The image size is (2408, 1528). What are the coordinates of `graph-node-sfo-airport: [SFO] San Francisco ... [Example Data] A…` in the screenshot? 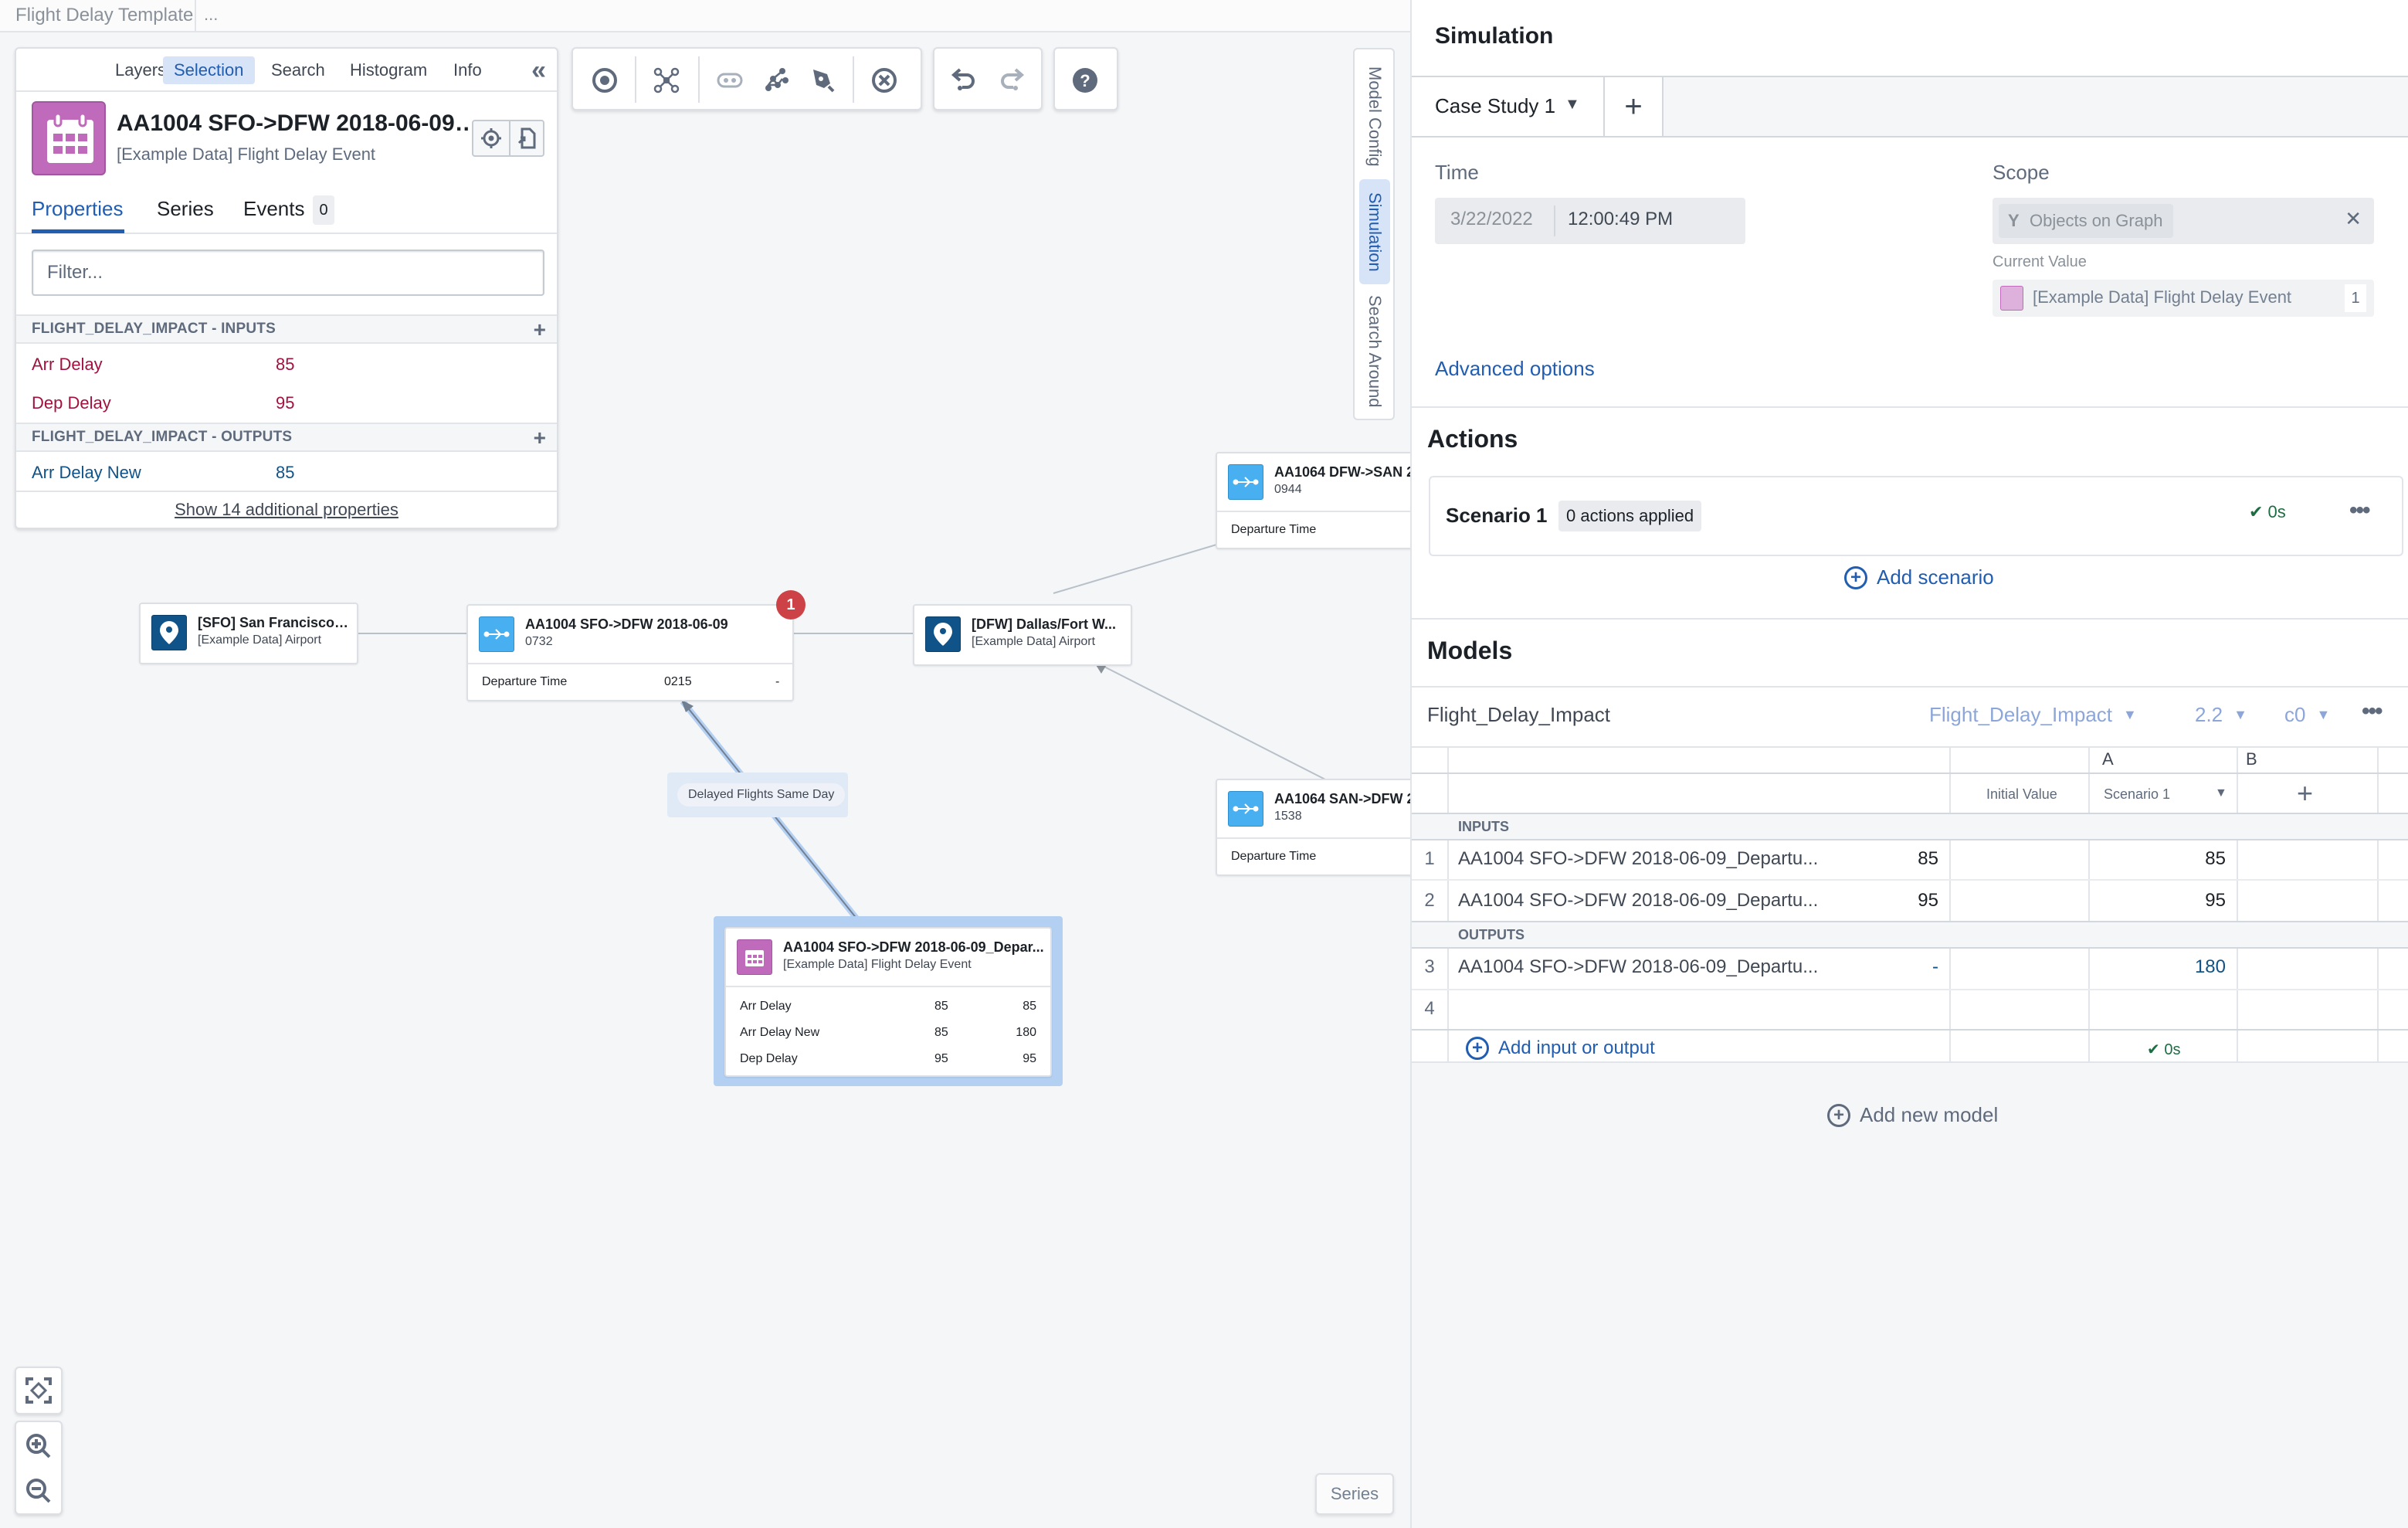 It's located at (249, 633).